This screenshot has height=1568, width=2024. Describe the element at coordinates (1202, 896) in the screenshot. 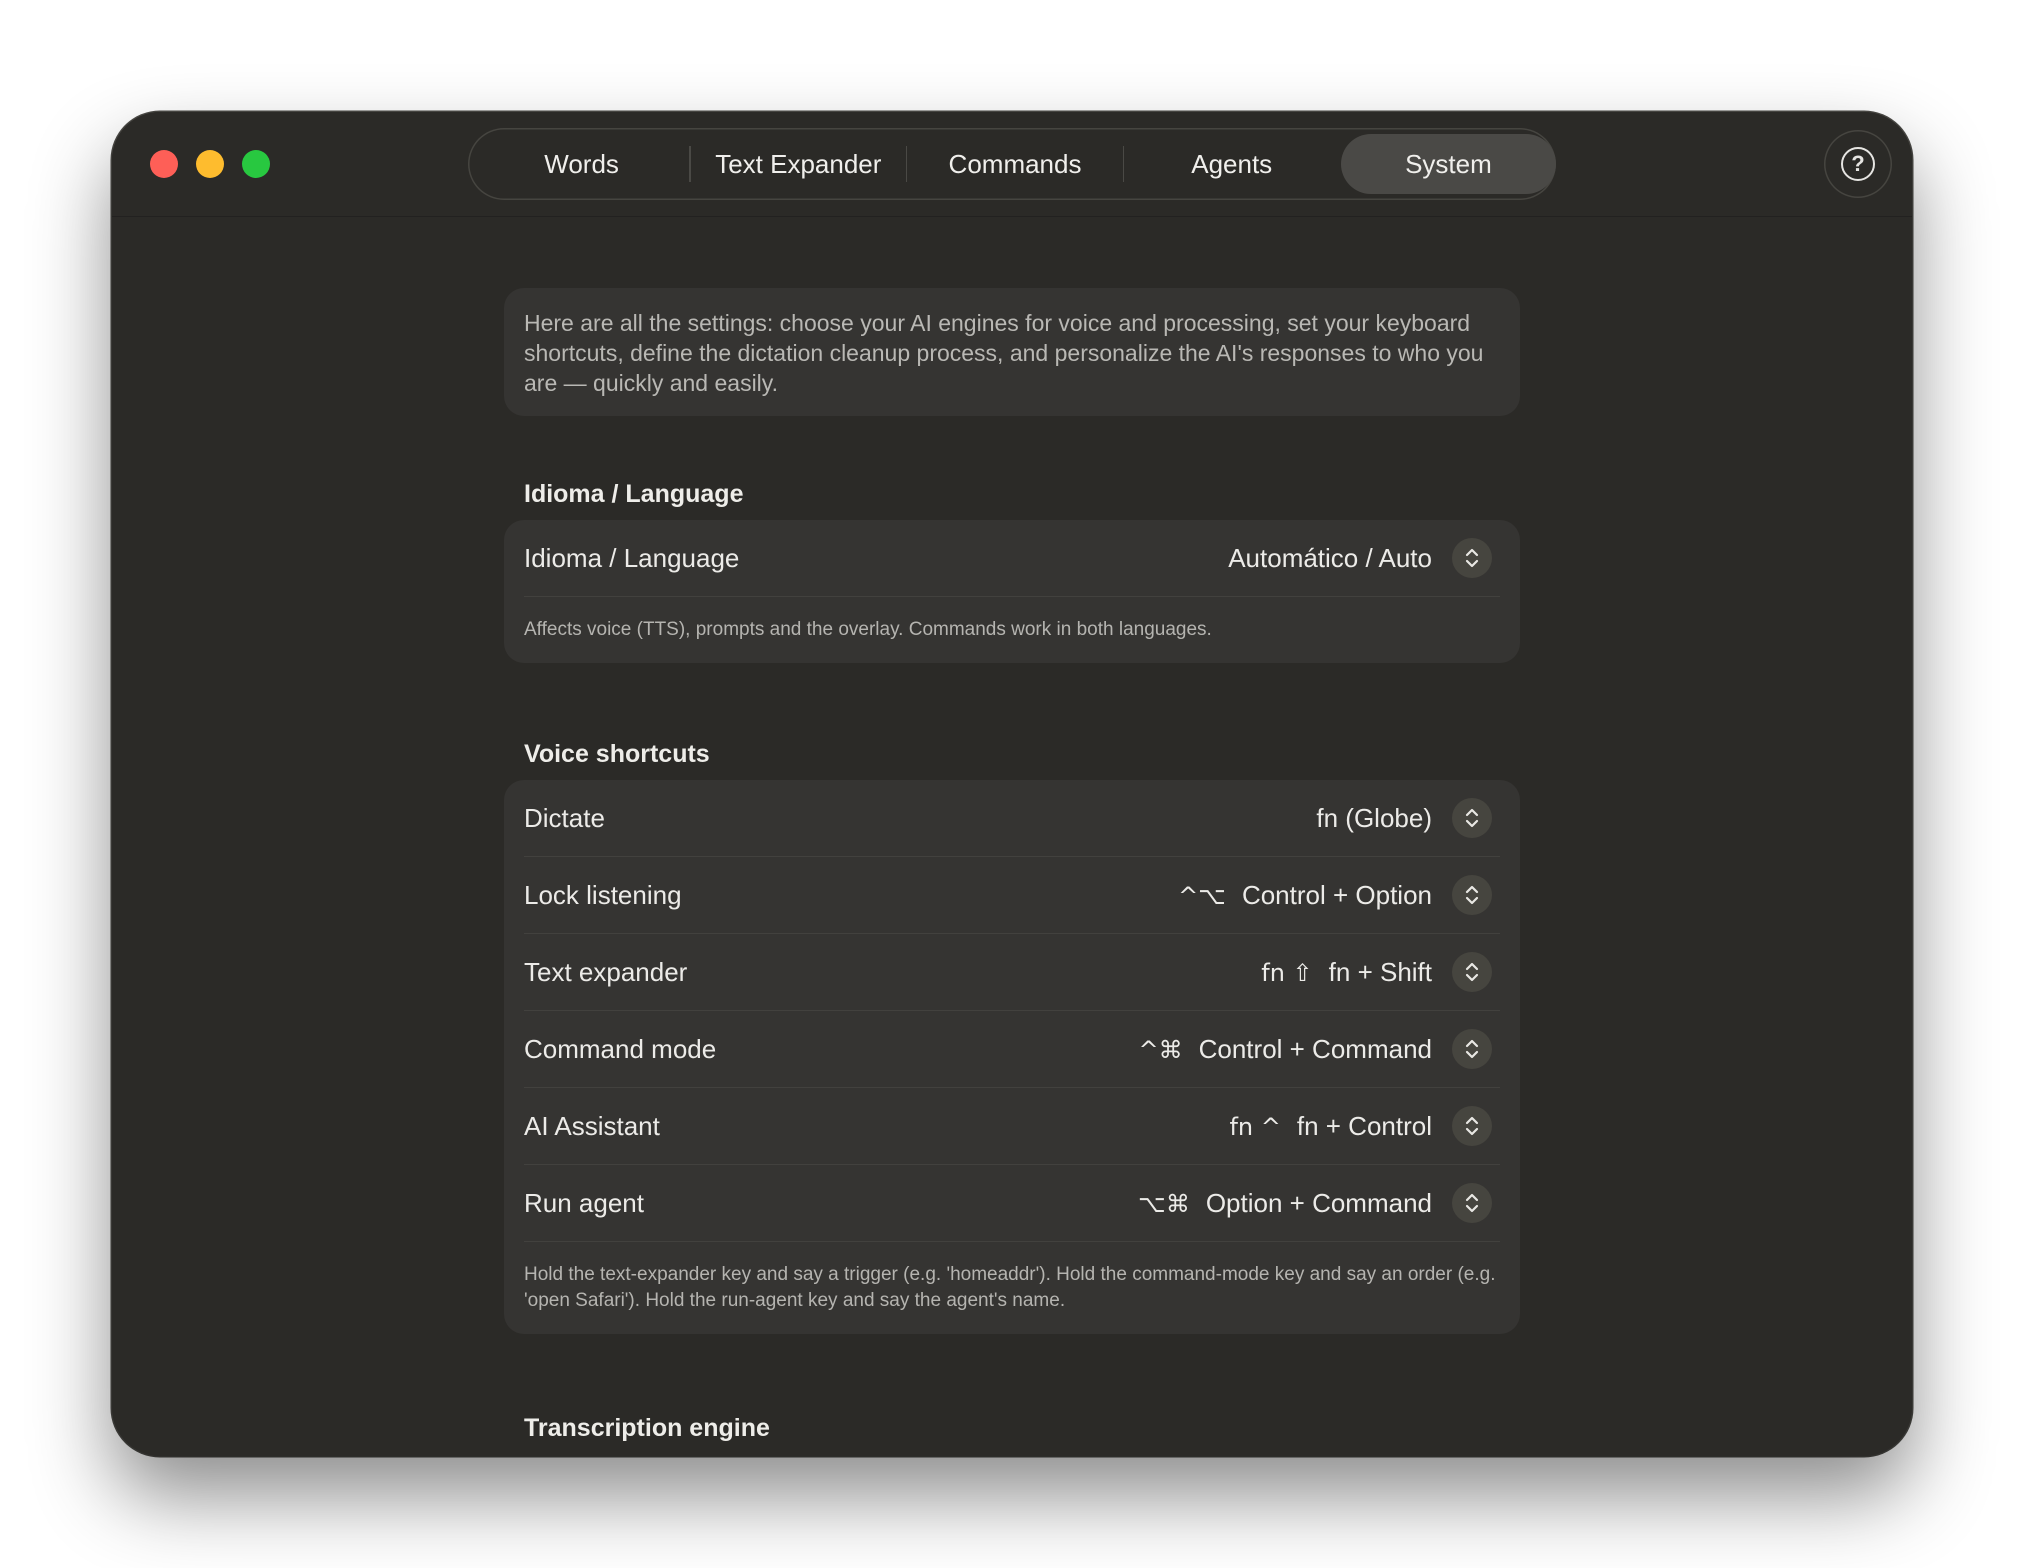

I see `key-symbols: ^⌥` at that location.